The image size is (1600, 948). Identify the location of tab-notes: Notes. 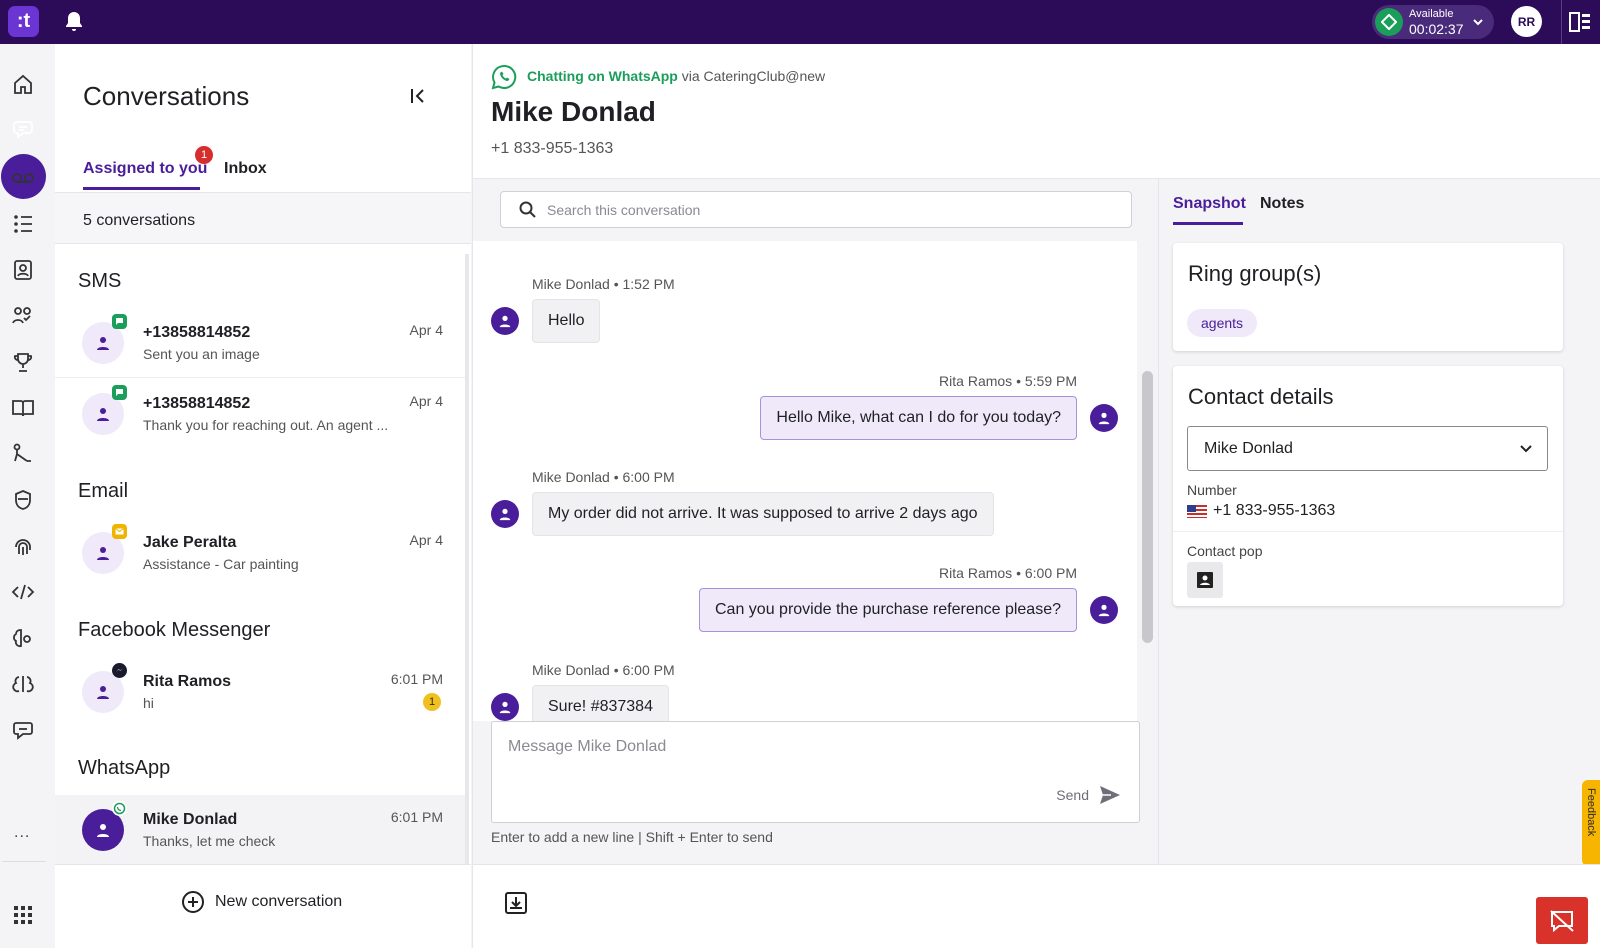
(1282, 204).